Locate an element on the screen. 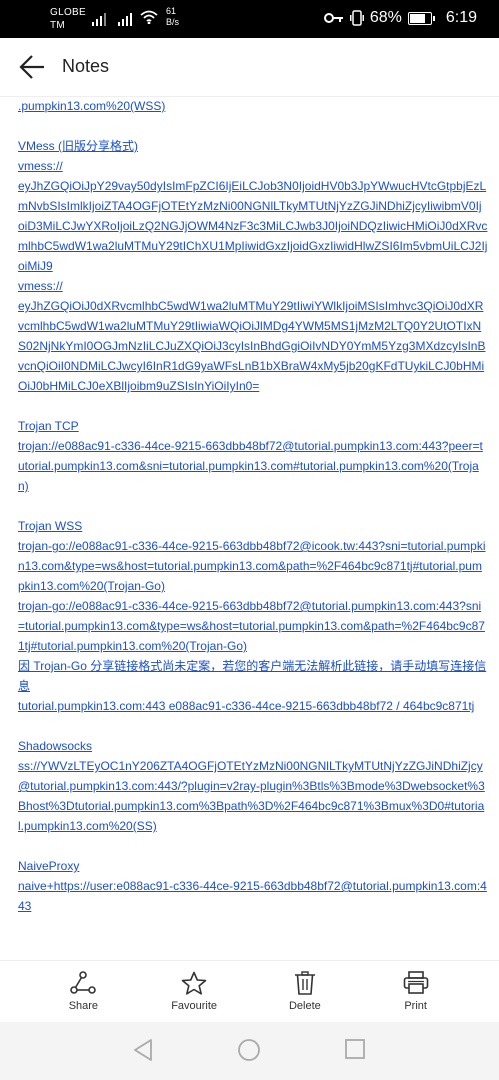 This screenshot has height=1080, width=499. share-button: Share is located at coordinates (83, 992).